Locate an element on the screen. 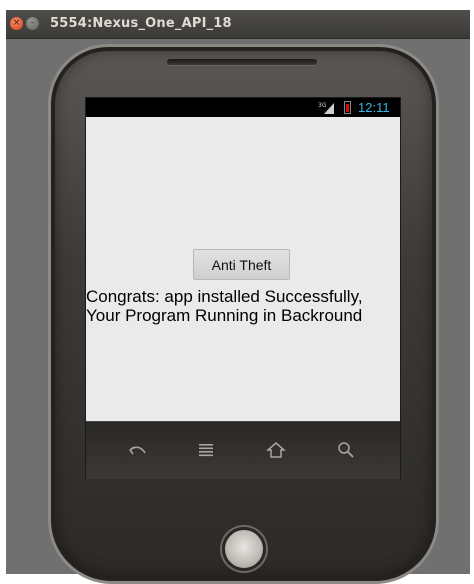  window-close-button: × is located at coordinates (16, 23).